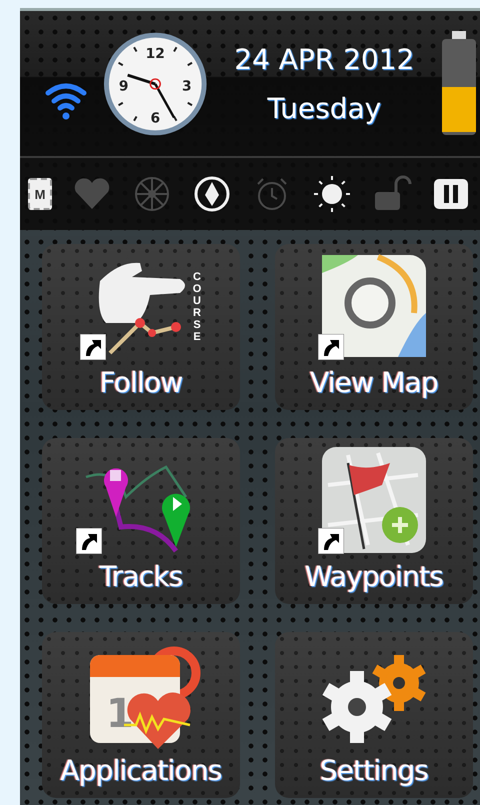  What do you see at coordinates (374, 715) in the screenshot?
I see `app-shortcut-tile: Settings` at bounding box center [374, 715].